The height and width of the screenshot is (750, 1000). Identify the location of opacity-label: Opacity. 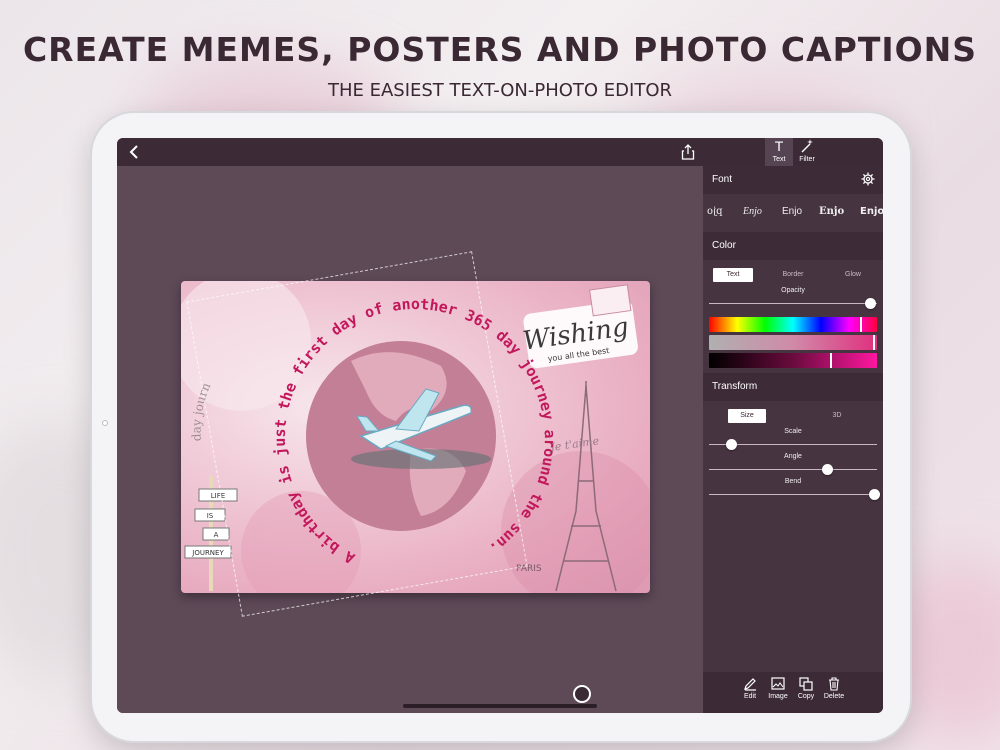
(793, 290).